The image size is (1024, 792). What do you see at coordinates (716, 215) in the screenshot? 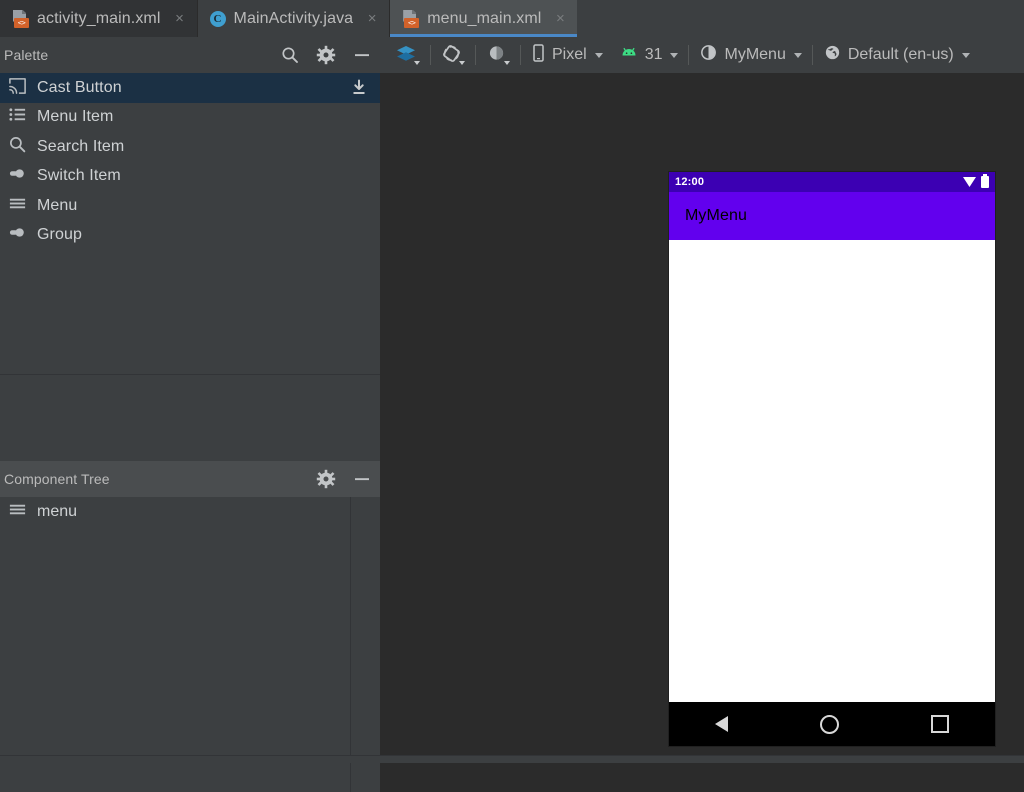
I see `app-bar-title: MyMenu` at bounding box center [716, 215].